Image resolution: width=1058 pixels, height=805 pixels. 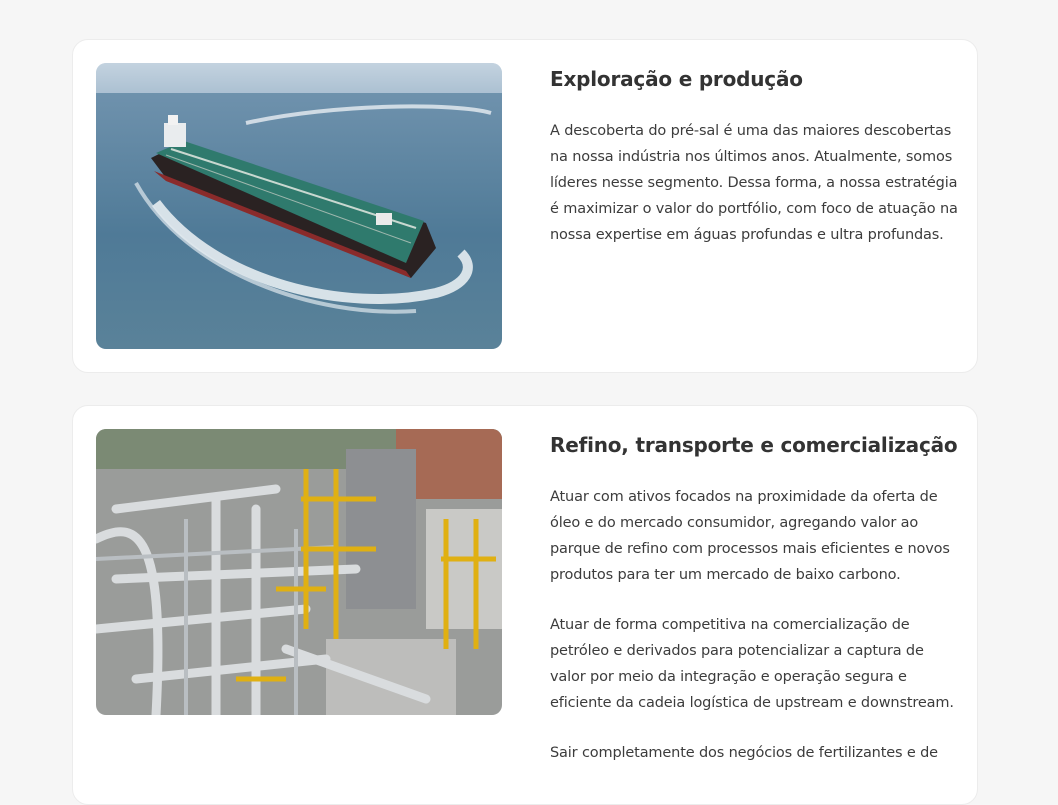 I want to click on tanker-ship-image, so click(x=299, y=206).